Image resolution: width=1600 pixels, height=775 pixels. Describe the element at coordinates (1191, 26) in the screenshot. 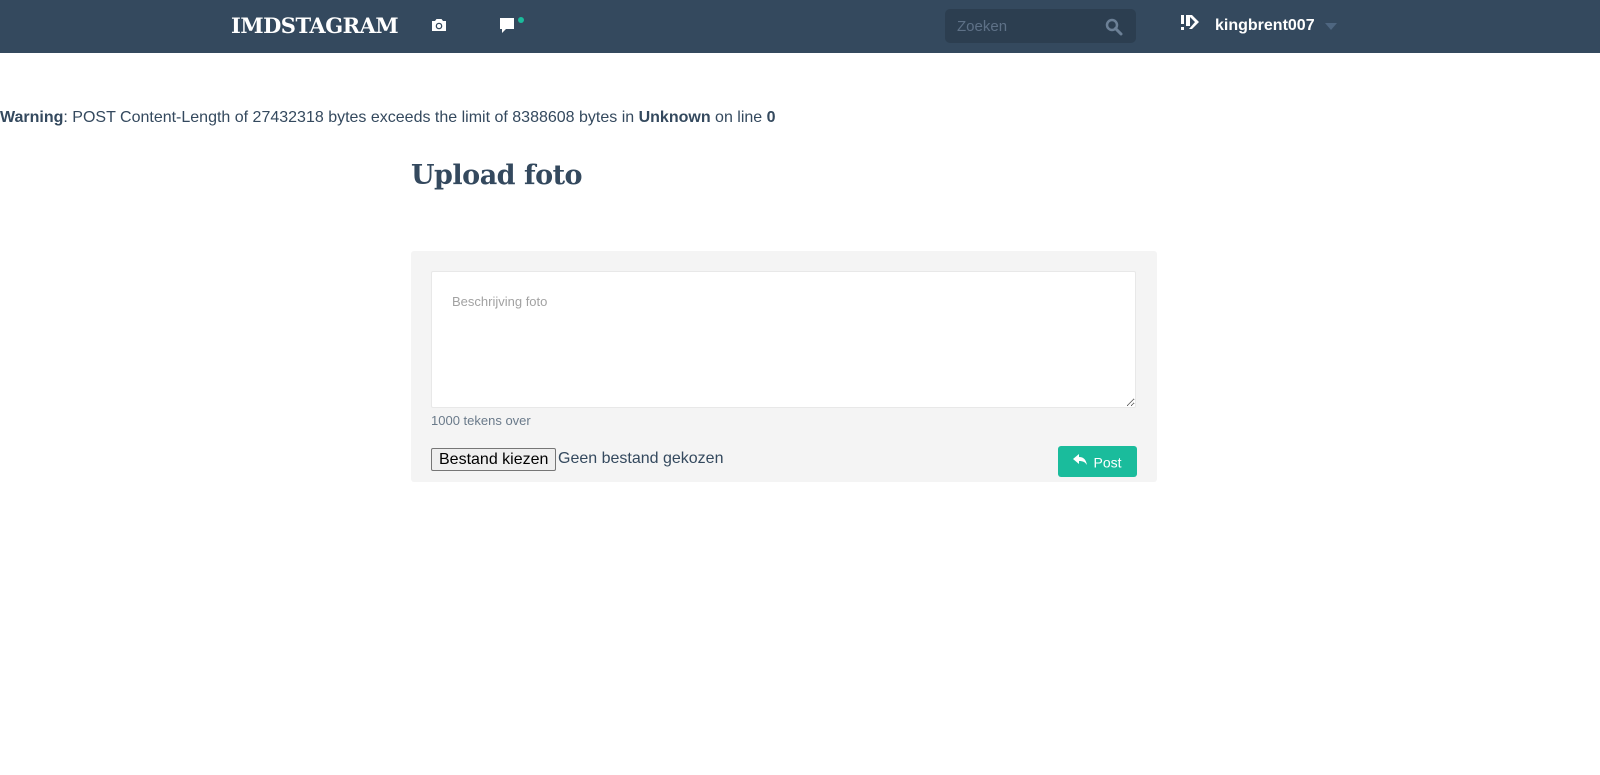

I see `brand-logo-icon` at that location.